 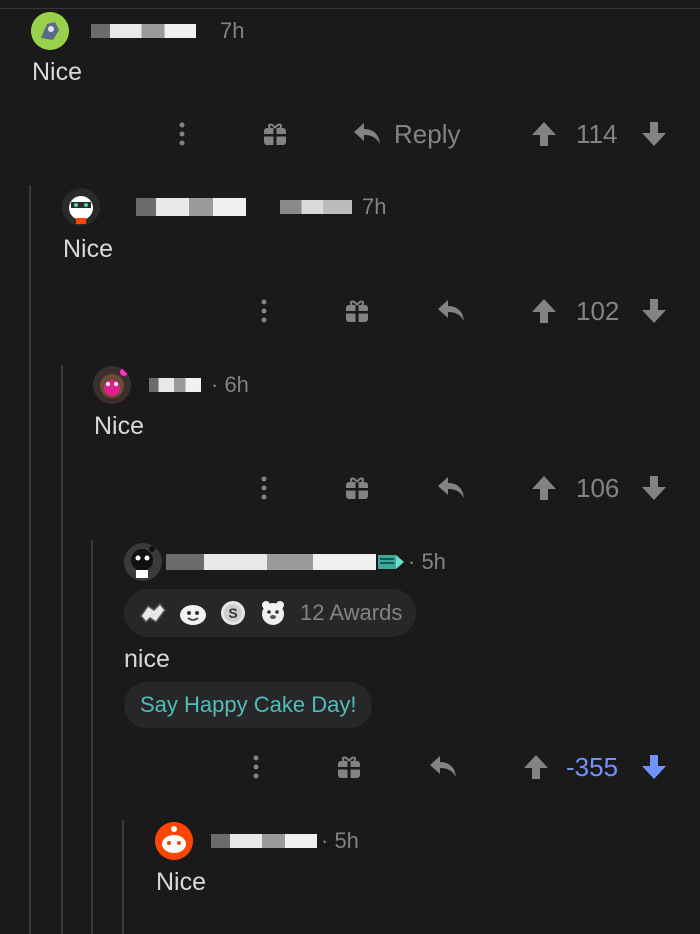 What do you see at coordinates (316, 207) in the screenshot?
I see `user-flair-redacted` at bounding box center [316, 207].